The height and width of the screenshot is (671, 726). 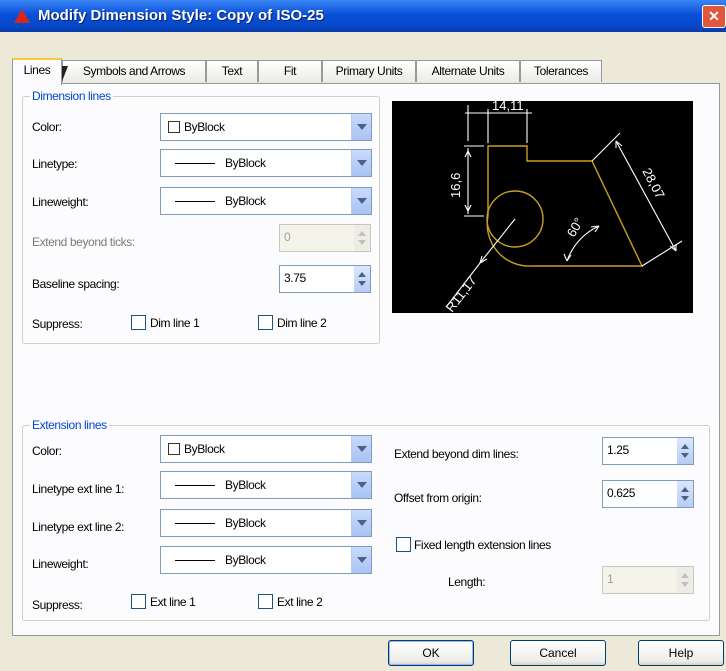 What do you see at coordinates (618, 450) in the screenshot?
I see `extend-beyond-dim-value: 1.25` at bounding box center [618, 450].